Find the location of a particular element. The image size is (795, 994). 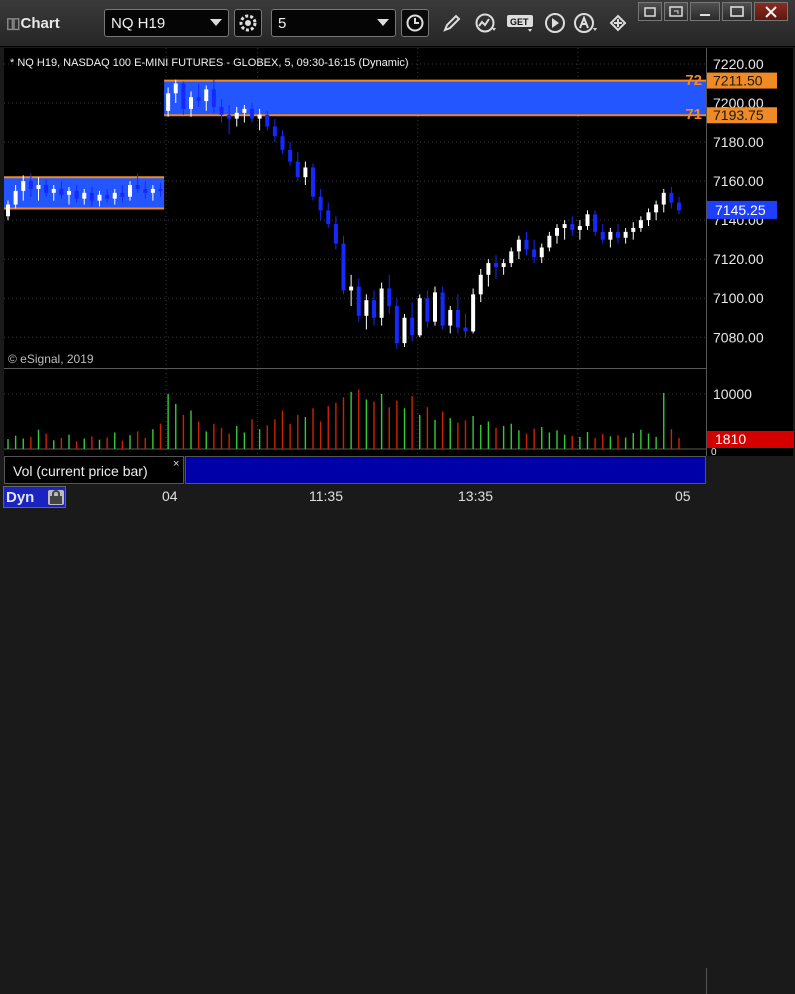

close-study-icon: × is located at coordinates (176, 464).